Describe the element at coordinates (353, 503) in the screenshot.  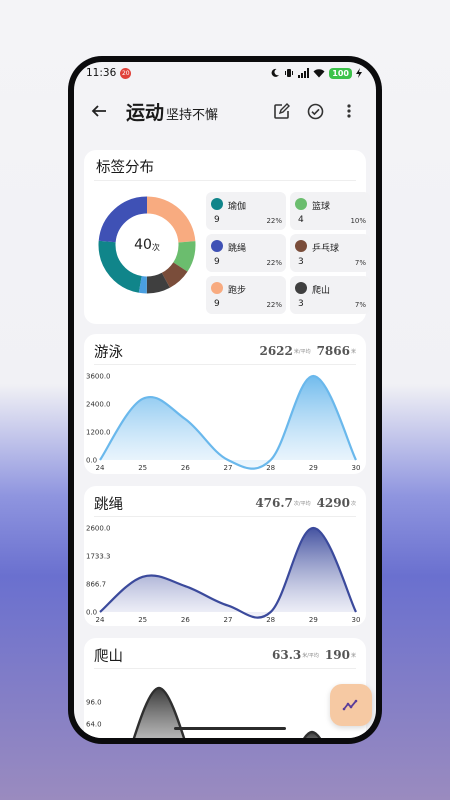
I see `total-unit: 次` at that location.